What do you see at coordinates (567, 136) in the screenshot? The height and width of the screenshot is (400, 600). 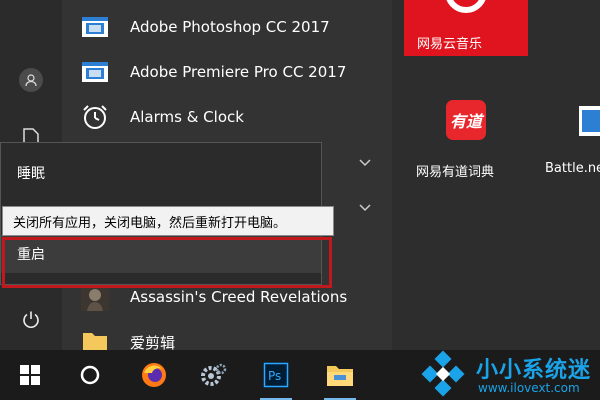 I see `tile-battle-net: Battle.ne` at bounding box center [567, 136].